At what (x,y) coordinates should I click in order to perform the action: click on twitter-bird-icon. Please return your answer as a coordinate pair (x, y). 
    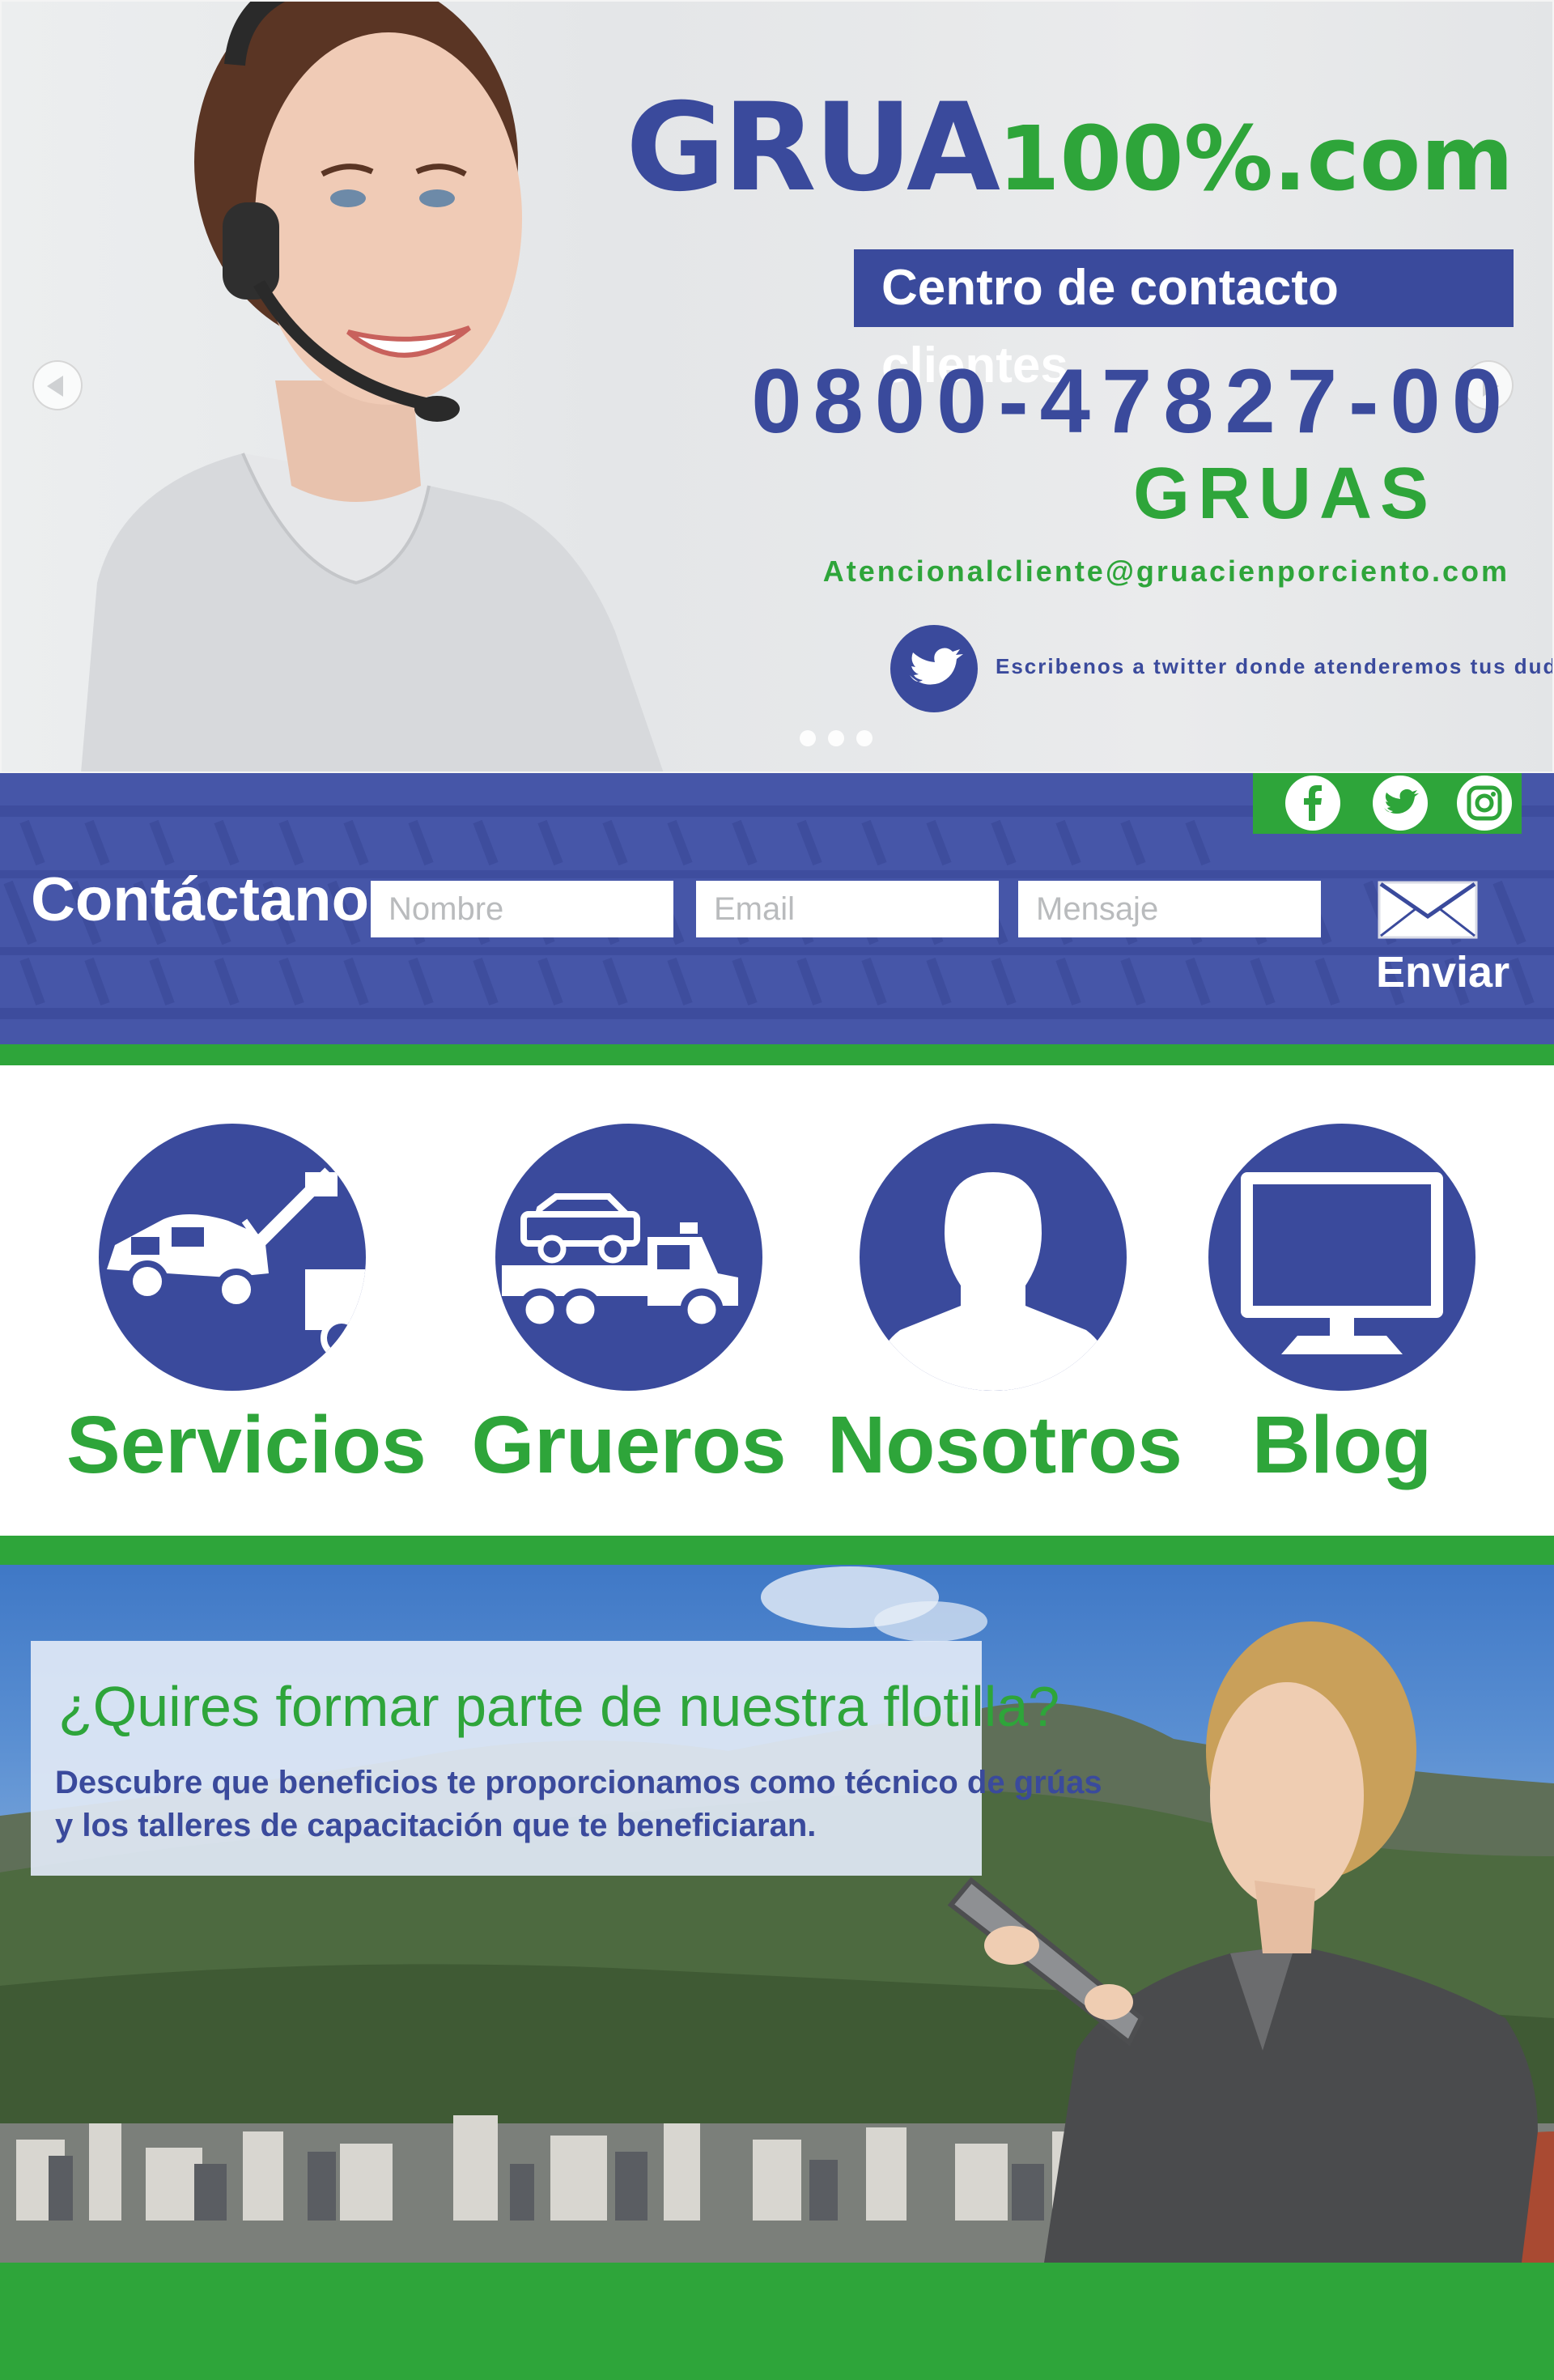
    Looking at the image, I should click on (934, 669).